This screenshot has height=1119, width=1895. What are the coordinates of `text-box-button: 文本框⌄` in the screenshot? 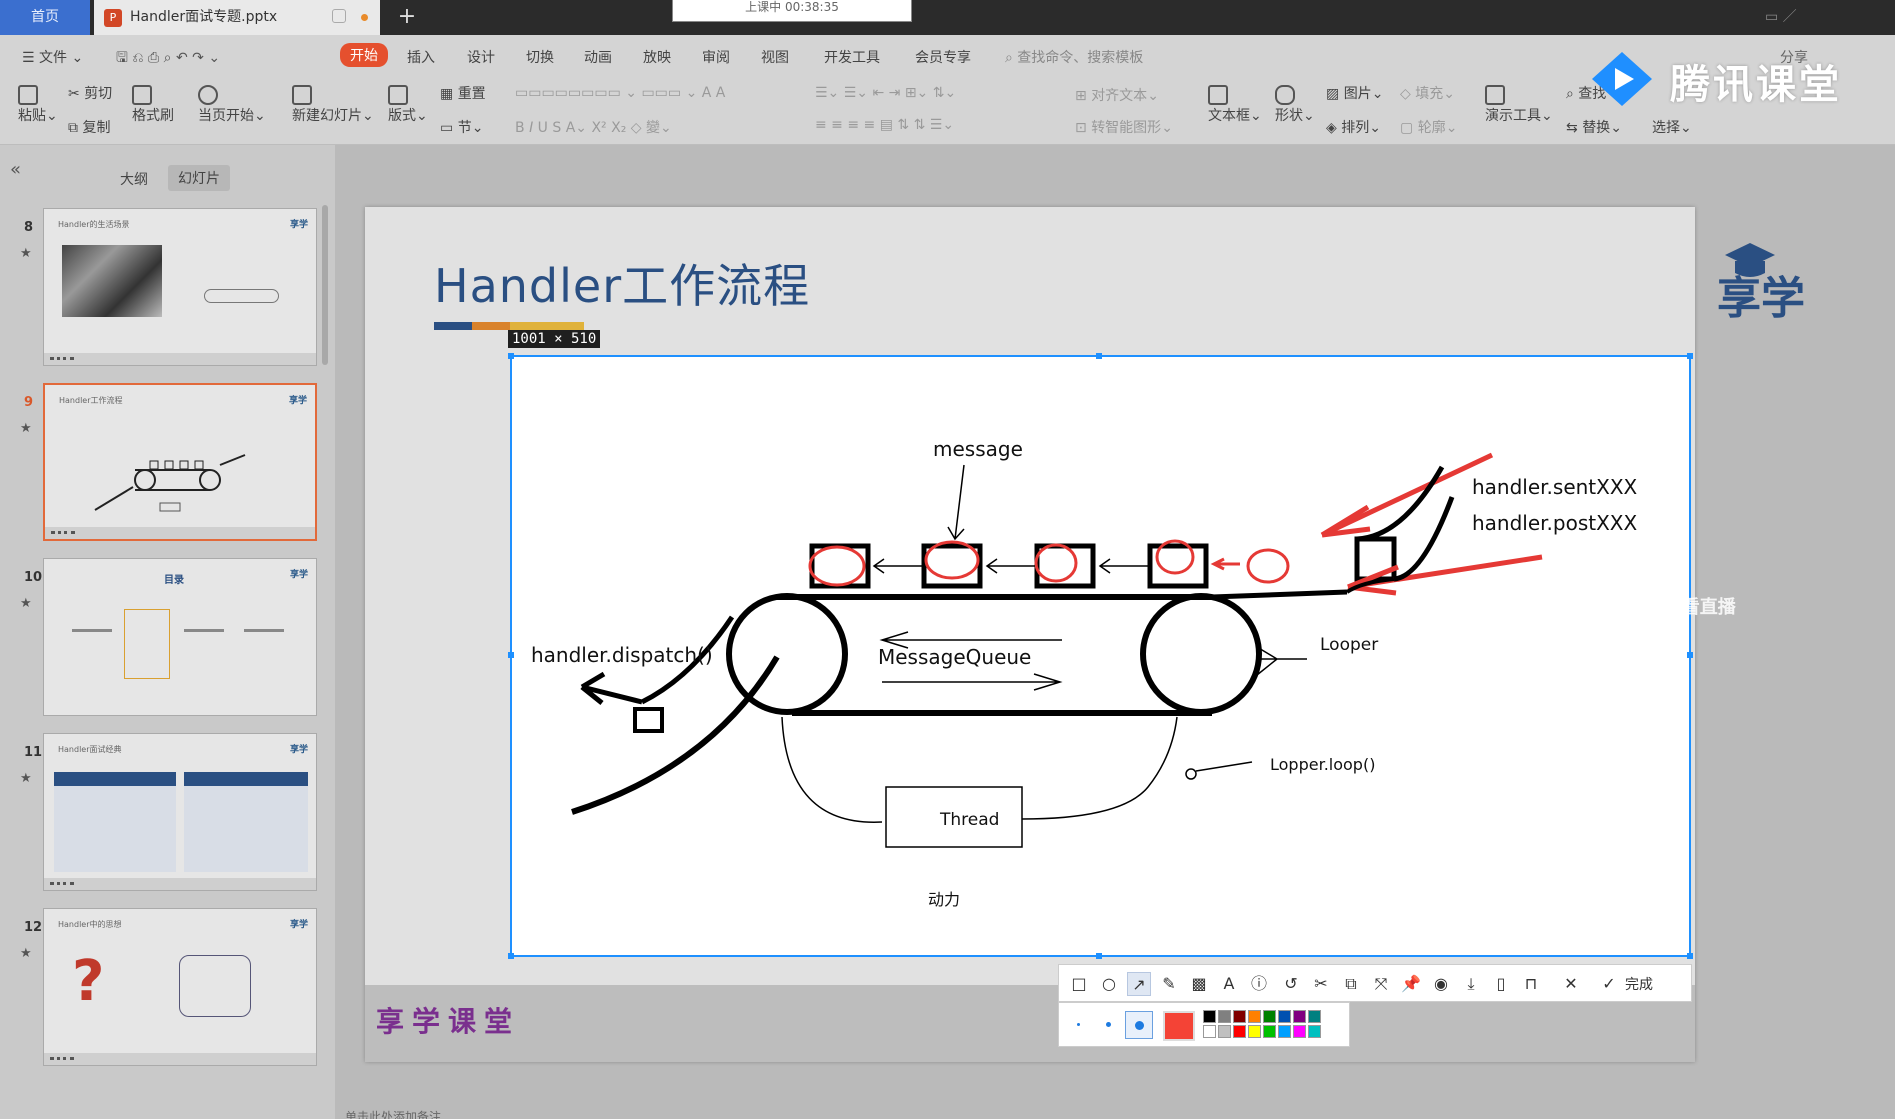 It's located at (1235, 105).